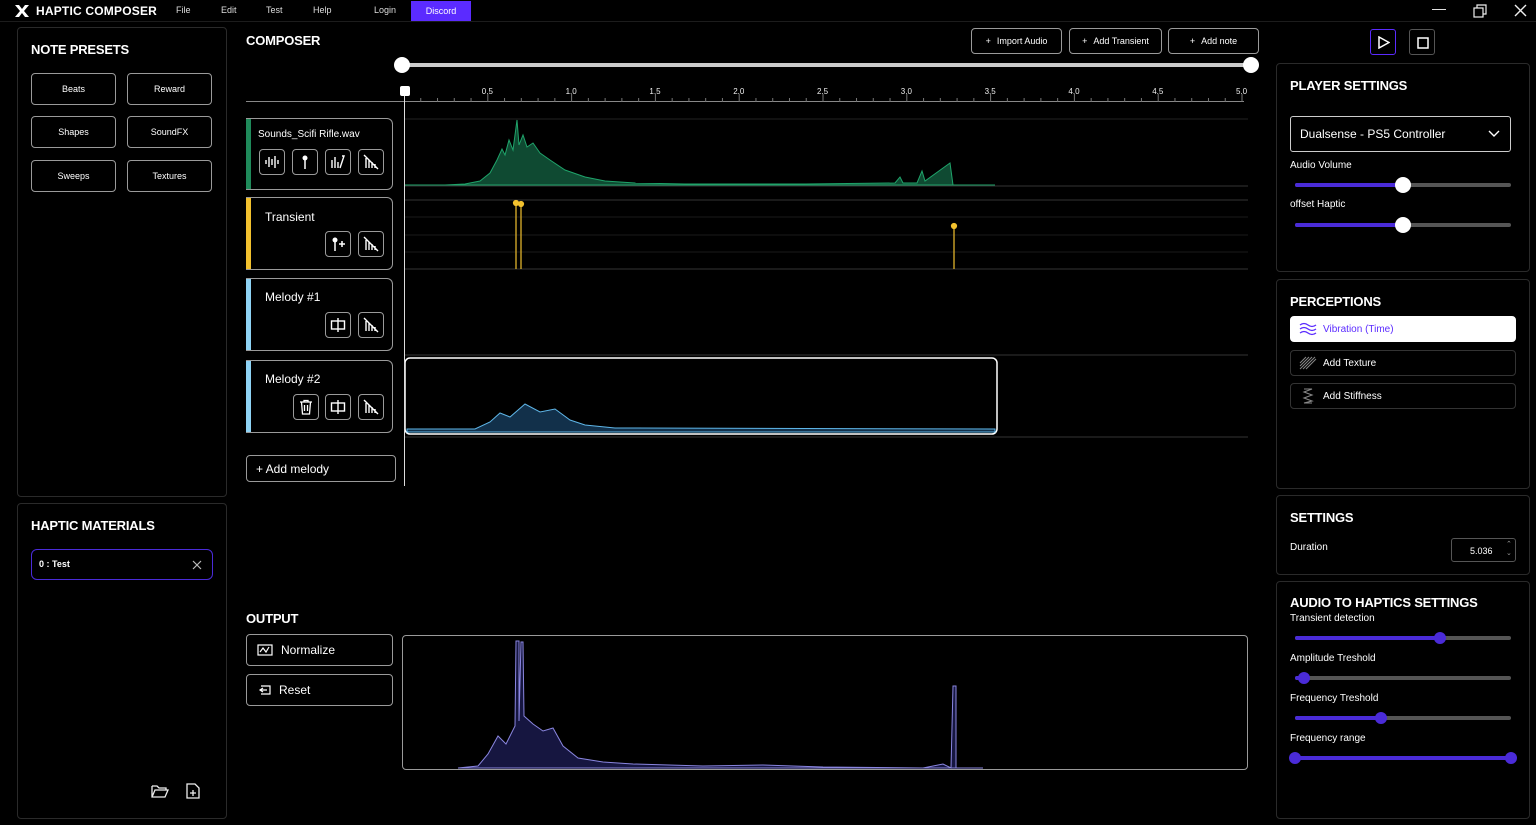 Image resolution: width=1536 pixels, height=825 pixels. What do you see at coordinates (319, 690) in the screenshot?
I see `reset-button: Reset` at bounding box center [319, 690].